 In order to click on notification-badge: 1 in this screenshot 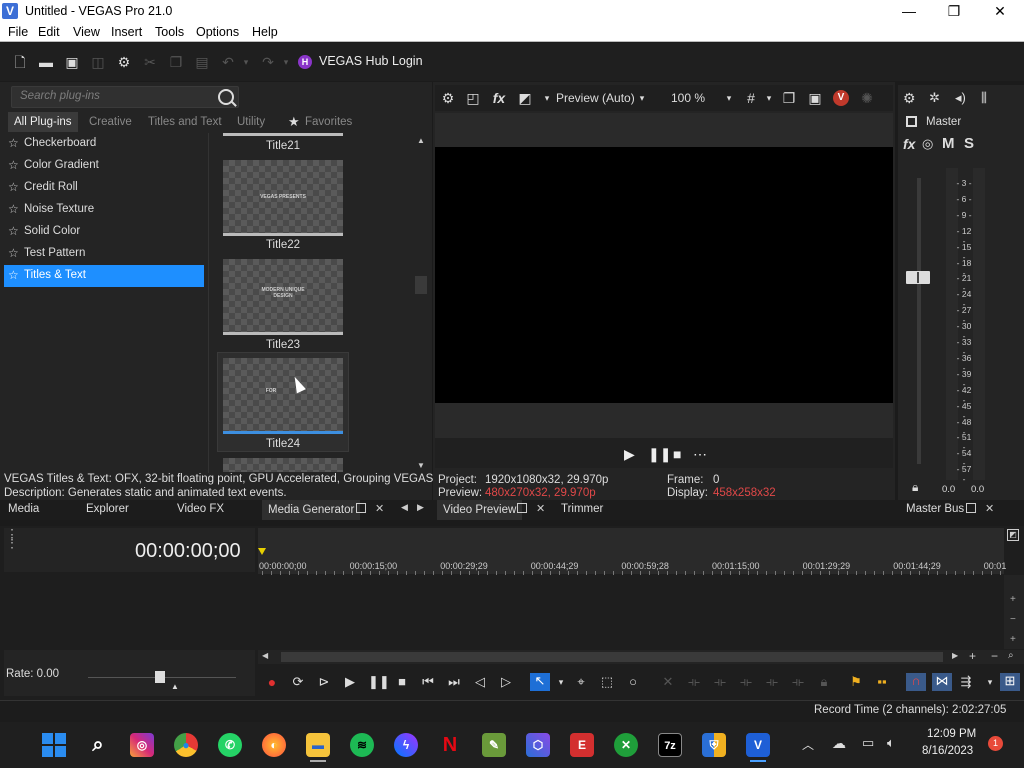, I will do `click(995, 743)`.